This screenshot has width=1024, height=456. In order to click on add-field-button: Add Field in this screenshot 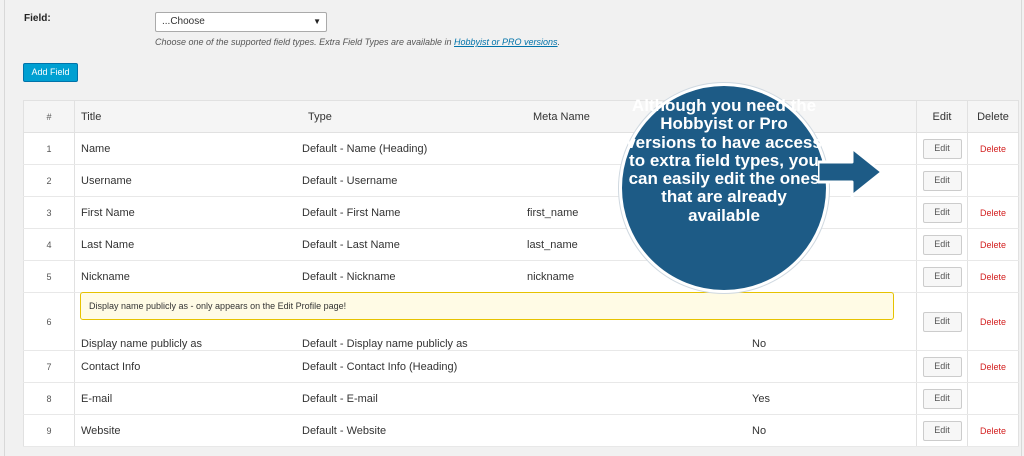, I will do `click(50, 72)`.